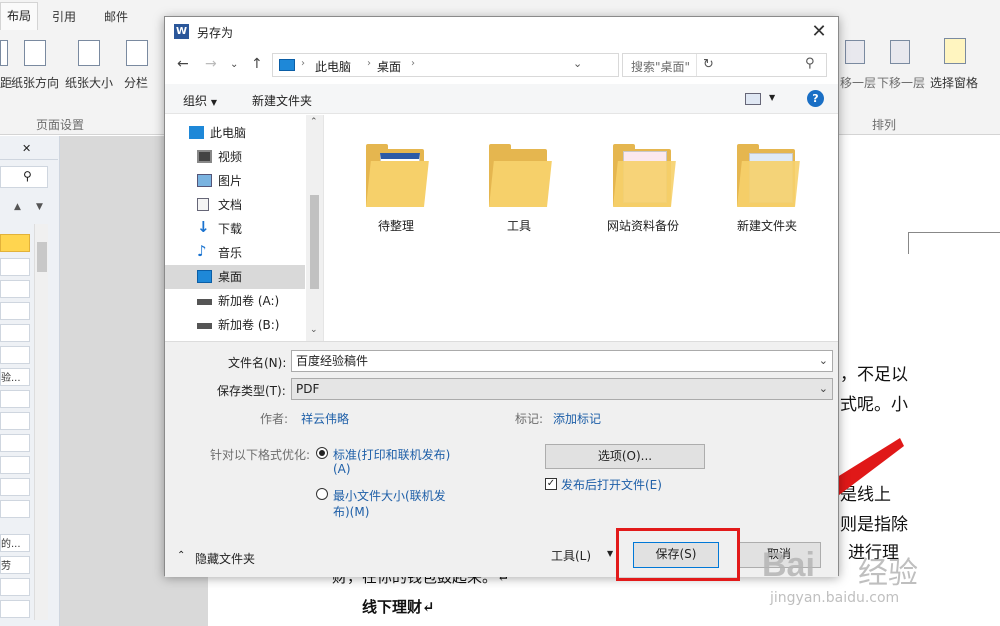 Image resolution: width=1000 pixels, height=626 pixels. I want to click on pane-scroll-thumb, so click(42, 257).